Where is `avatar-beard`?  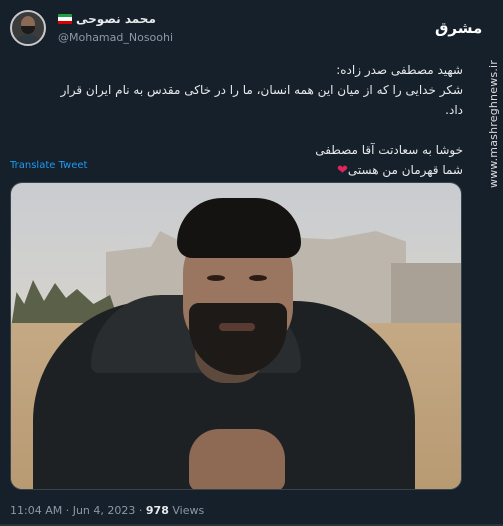
avatar-beard is located at coordinates (28, 30).